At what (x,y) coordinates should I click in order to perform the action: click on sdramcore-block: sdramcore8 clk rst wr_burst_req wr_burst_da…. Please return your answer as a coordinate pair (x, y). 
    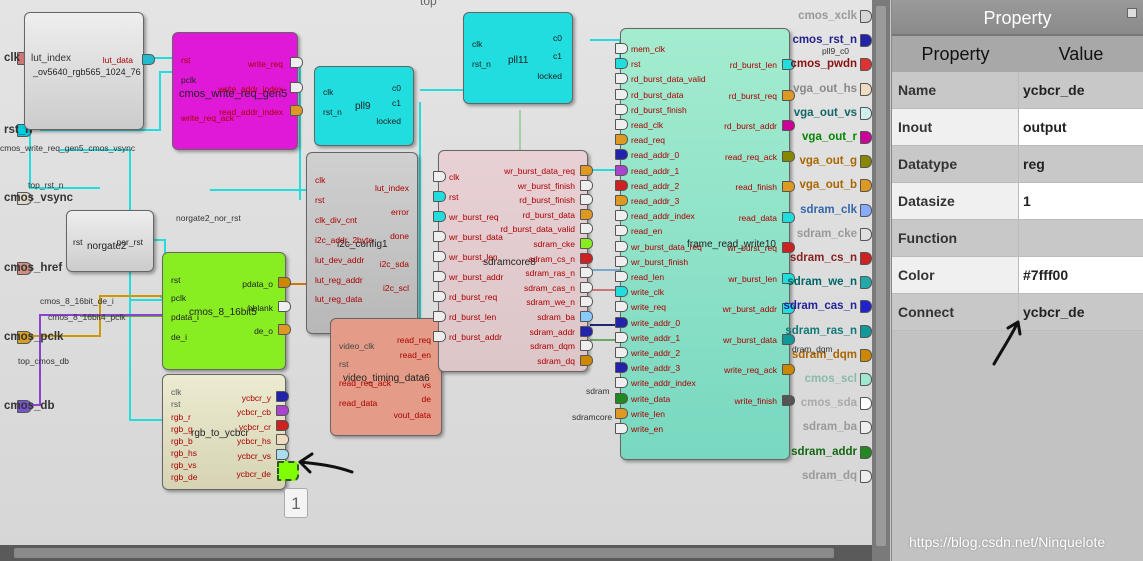
    Looking at the image, I should click on (513, 261).